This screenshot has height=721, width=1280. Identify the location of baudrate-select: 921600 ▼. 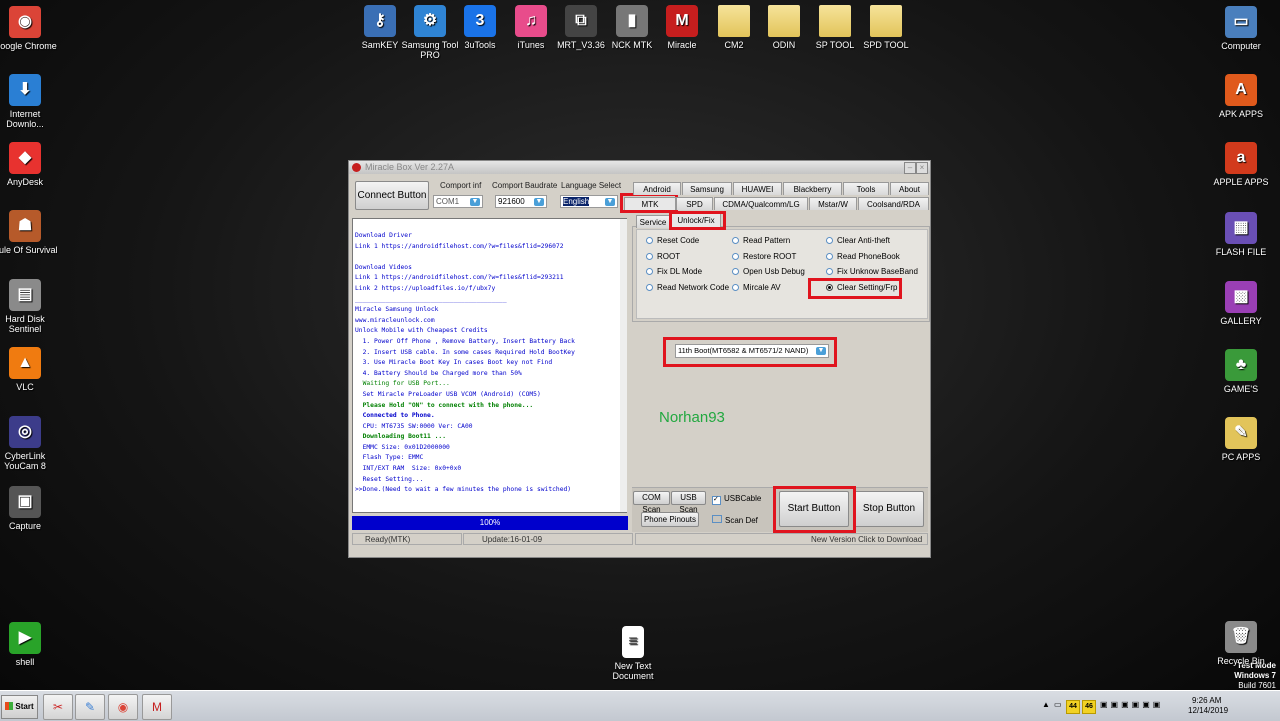
(521, 201).